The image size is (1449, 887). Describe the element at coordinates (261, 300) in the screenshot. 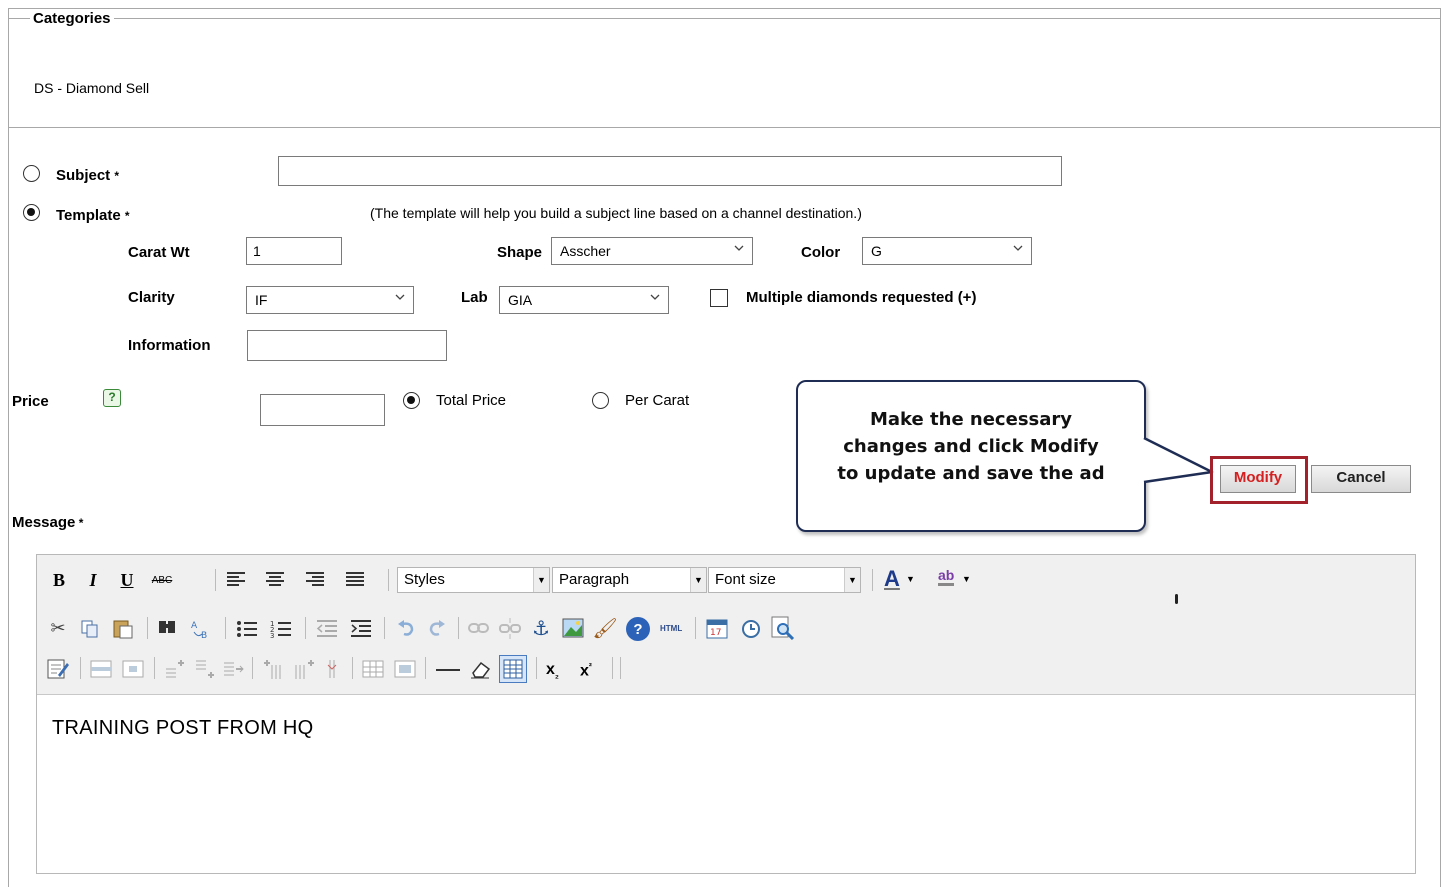

I see `clarity-select-value: IF` at that location.